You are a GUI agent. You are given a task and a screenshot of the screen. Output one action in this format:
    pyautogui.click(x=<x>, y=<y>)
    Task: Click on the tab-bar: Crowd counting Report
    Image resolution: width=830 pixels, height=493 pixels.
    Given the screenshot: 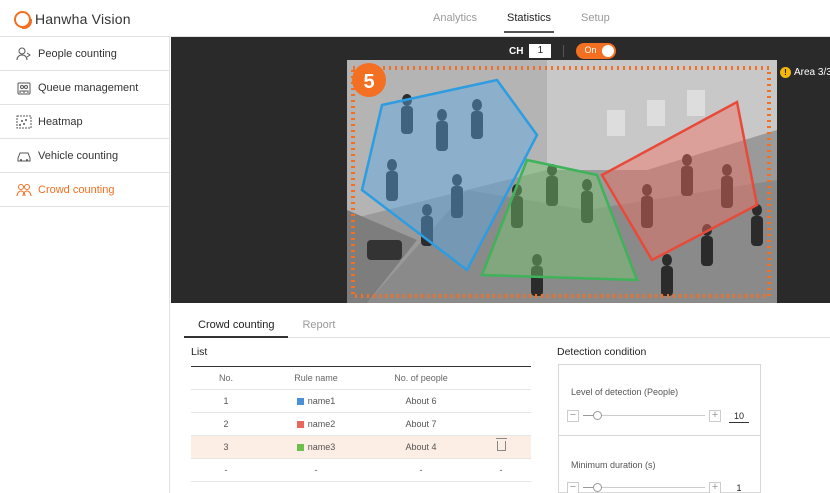 What is the action you would take?
    pyautogui.click(x=507, y=326)
    